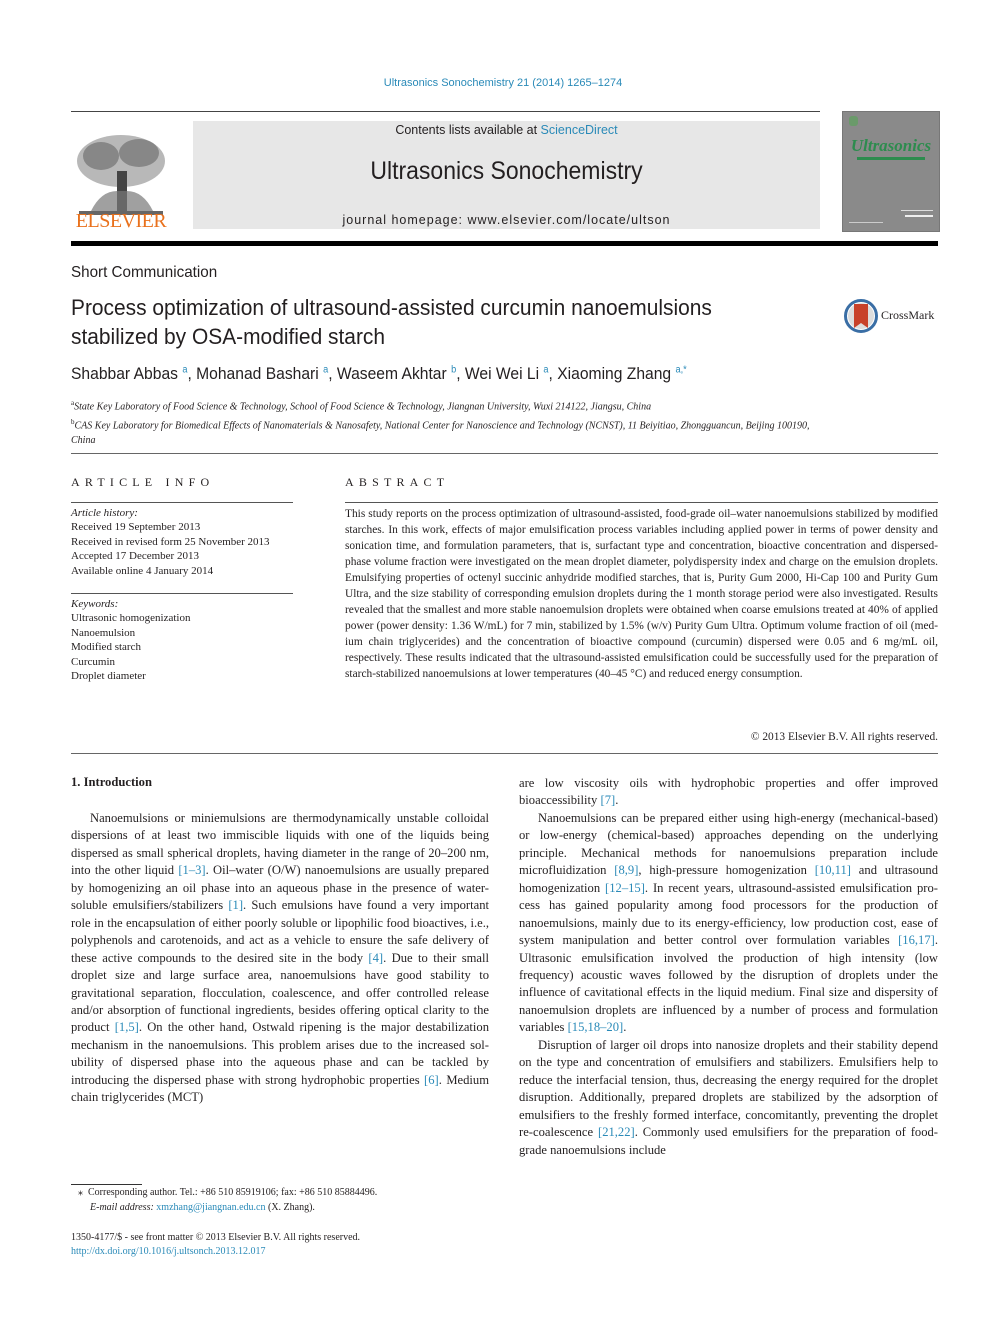  I want to click on author-name: Xiaoming Zhang, so click(614, 373).